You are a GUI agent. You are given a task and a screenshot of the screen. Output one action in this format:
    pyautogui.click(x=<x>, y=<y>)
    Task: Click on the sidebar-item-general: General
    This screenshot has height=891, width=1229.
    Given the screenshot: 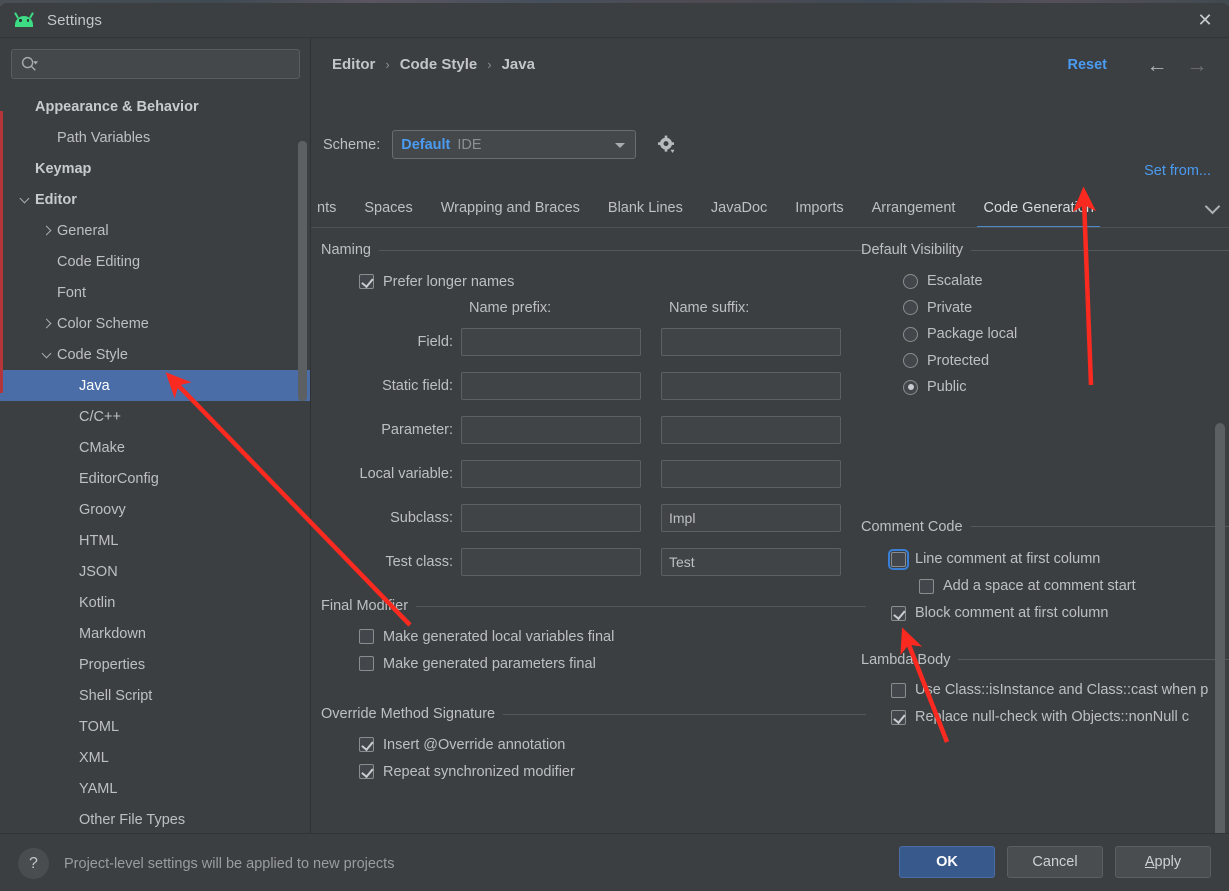 What is the action you would take?
    pyautogui.click(x=155, y=230)
    